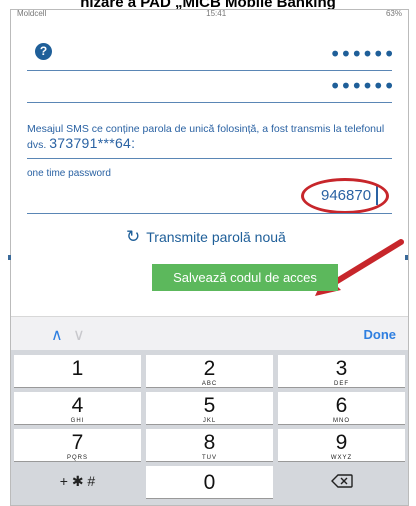 Image resolution: width=416 pixels, height=506 pixels. What do you see at coordinates (77, 442) in the screenshot?
I see `key-digit: 7` at bounding box center [77, 442].